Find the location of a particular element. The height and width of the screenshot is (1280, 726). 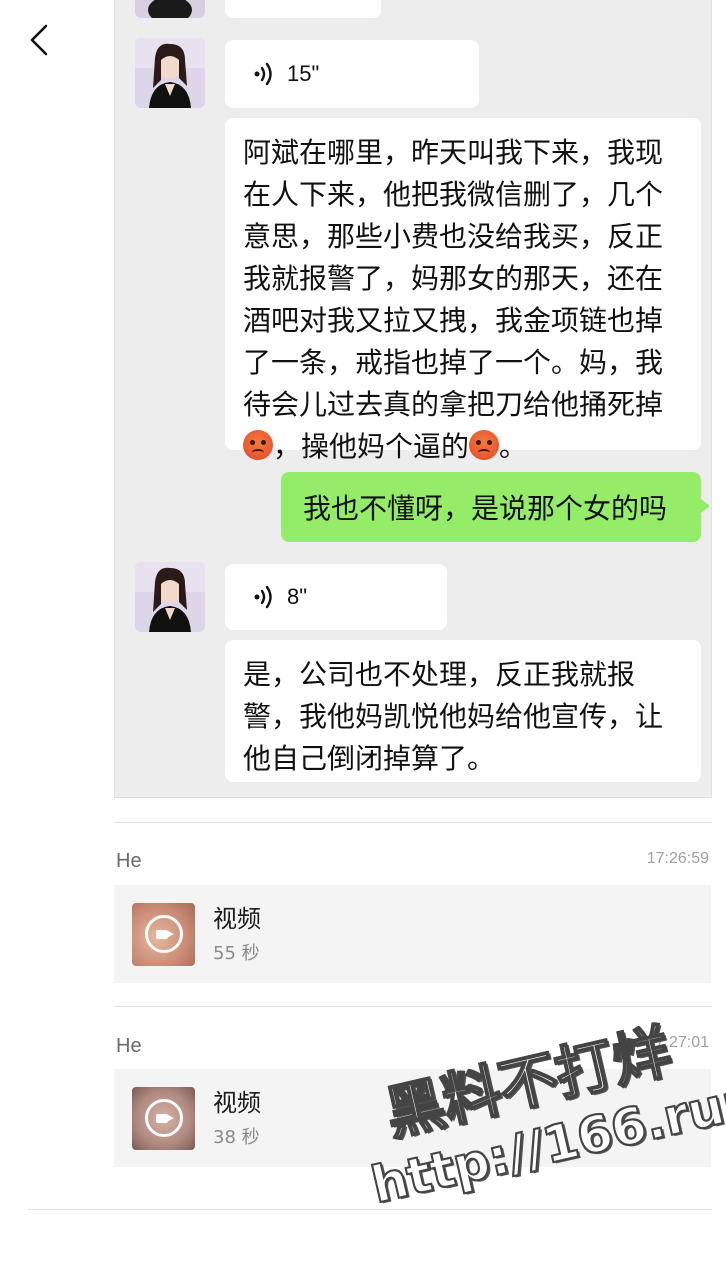

message-text: 是，公司也不处理，反正我就报警，我他妈凯悦他妈给他宣传，让他自己倒闭掉算了。 is located at coordinates (453, 716).